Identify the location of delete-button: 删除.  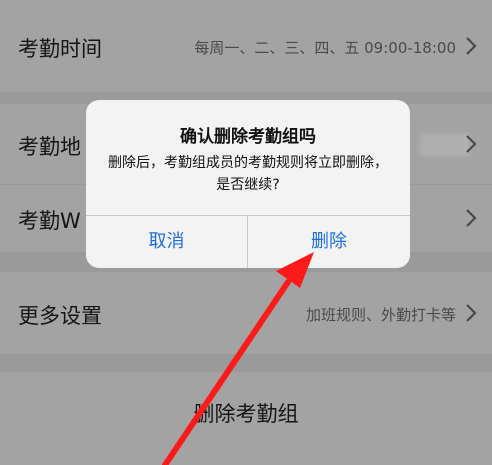
(329, 242).